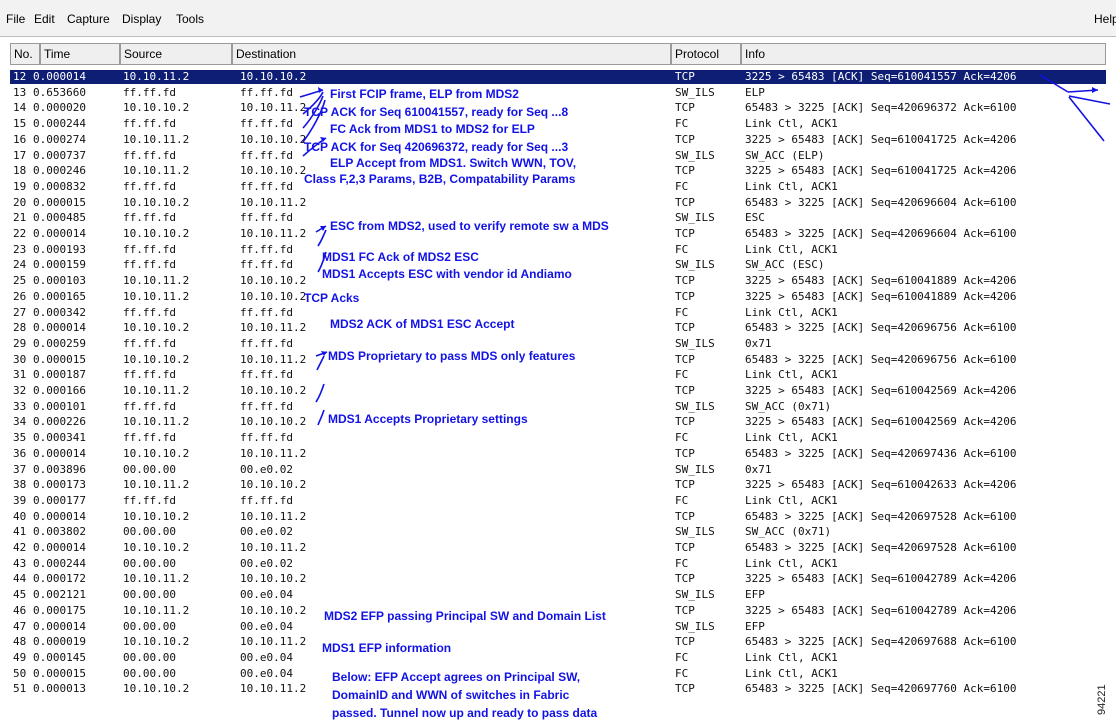  Describe the element at coordinates (558, 595) in the screenshot. I see `packet-row: 45 0.002121 00.00.00 00.e0.04 SW_ILS EFP` at that location.